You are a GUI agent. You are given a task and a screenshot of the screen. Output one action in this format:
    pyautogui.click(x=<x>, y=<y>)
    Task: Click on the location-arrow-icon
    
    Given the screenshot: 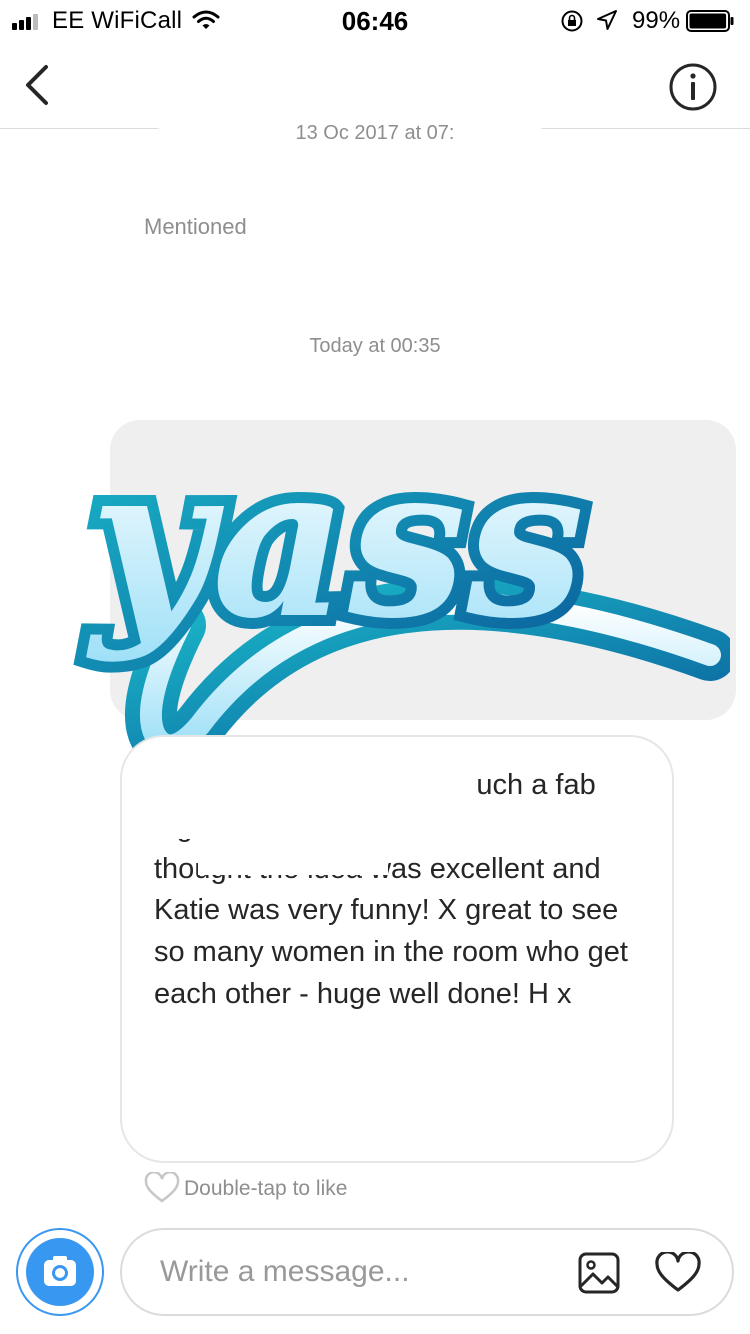 What is the action you would take?
    pyautogui.click(x=607, y=20)
    